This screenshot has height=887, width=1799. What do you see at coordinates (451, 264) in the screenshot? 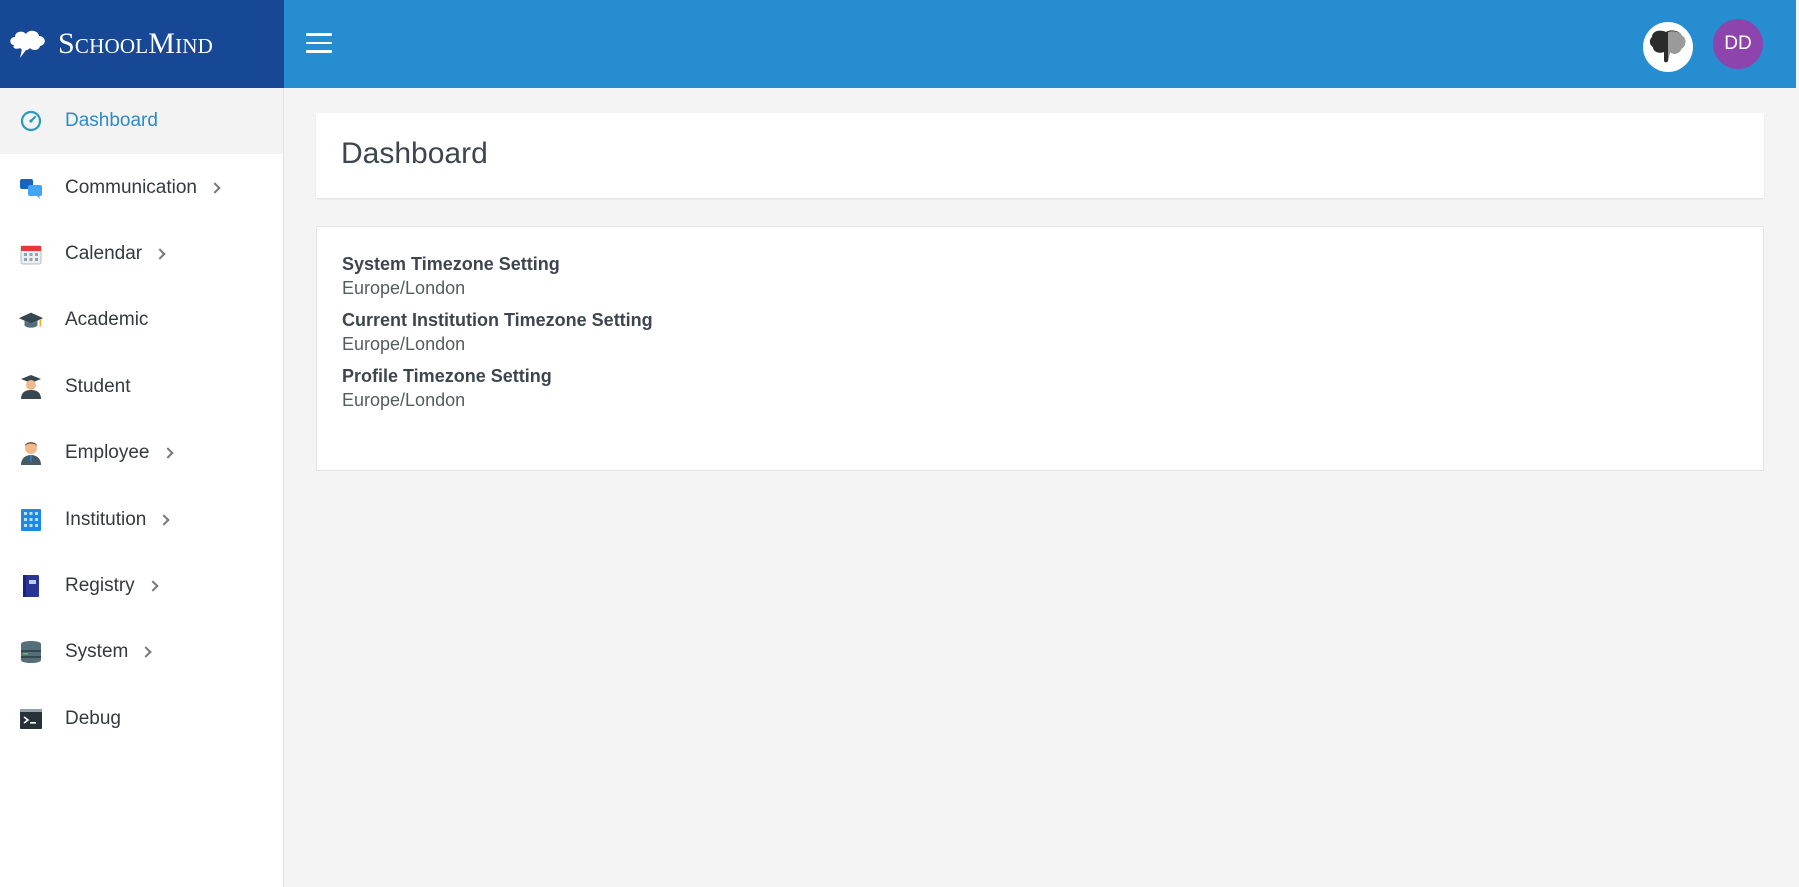
I see `system-timezone-label: System Timezone Setting` at bounding box center [451, 264].